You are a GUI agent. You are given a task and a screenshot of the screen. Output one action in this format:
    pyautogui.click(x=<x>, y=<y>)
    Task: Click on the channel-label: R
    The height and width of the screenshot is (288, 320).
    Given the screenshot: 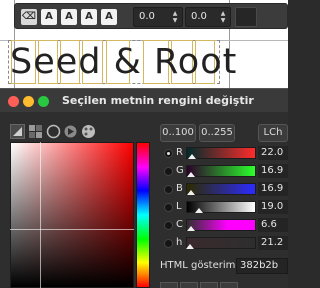 What is the action you would take?
    pyautogui.click(x=179, y=152)
    